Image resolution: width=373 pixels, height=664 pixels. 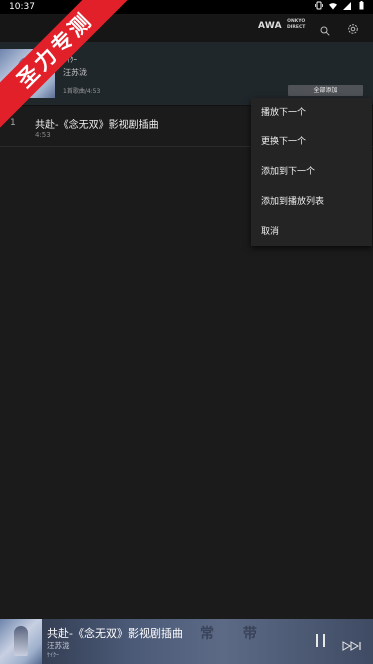 What do you see at coordinates (97, 125) in the screenshot?
I see `track-title: 共赴-《念无双》影视剧插曲` at bounding box center [97, 125].